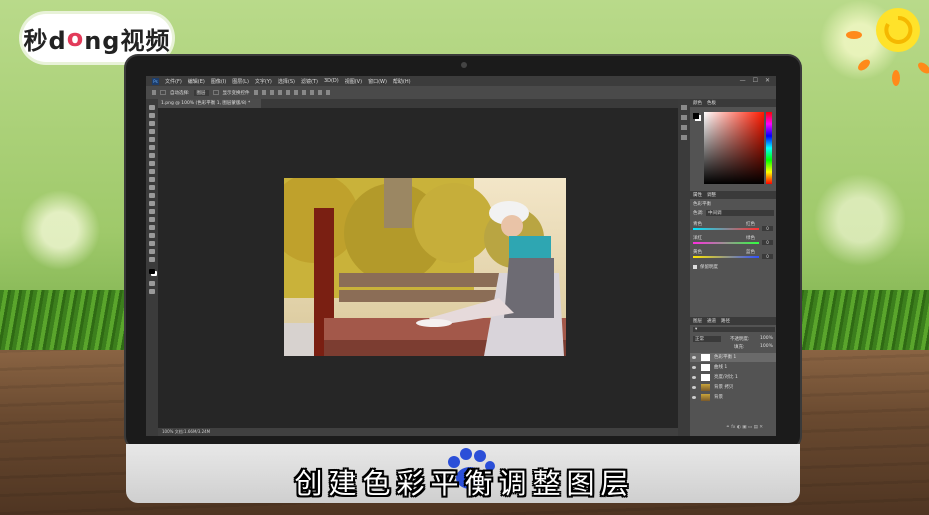  I want to click on brush-tool-icon, so click(152, 163).